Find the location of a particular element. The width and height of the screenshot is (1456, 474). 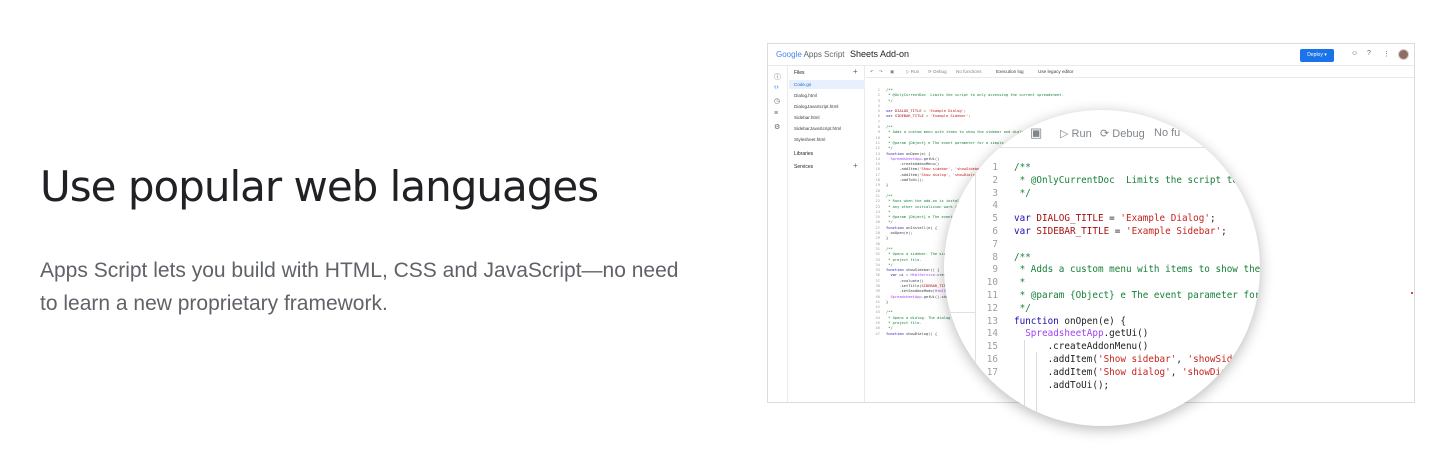

files-header: Files is located at coordinates (799, 73).